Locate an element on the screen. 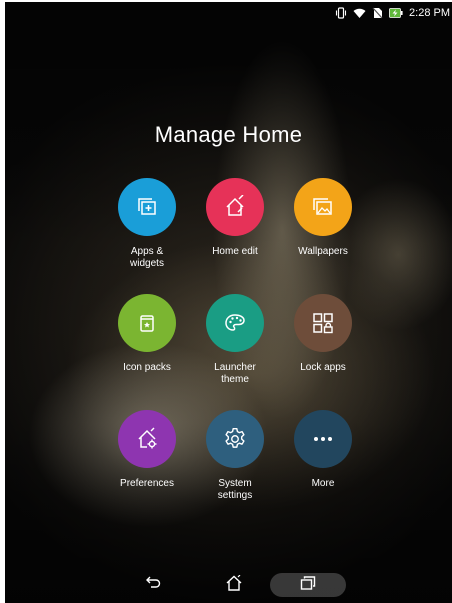 The image size is (452, 603). apps-widgets-icon is located at coordinates (147, 207).